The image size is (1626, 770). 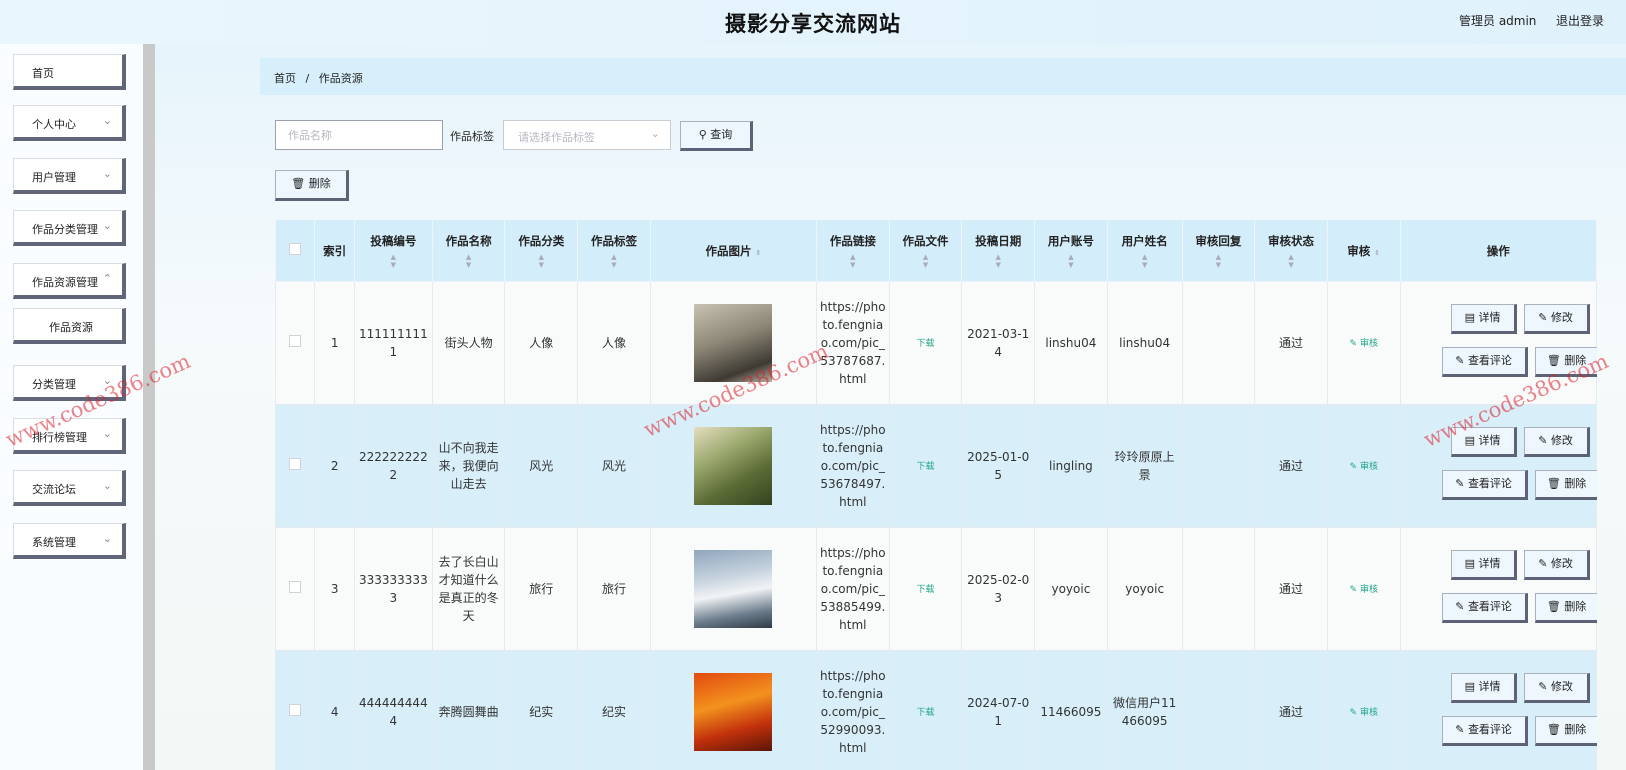 What do you see at coordinates (69, 281) in the screenshot?
I see `sidebar-item-resource-management: 作品资源管理 ⌃` at bounding box center [69, 281].